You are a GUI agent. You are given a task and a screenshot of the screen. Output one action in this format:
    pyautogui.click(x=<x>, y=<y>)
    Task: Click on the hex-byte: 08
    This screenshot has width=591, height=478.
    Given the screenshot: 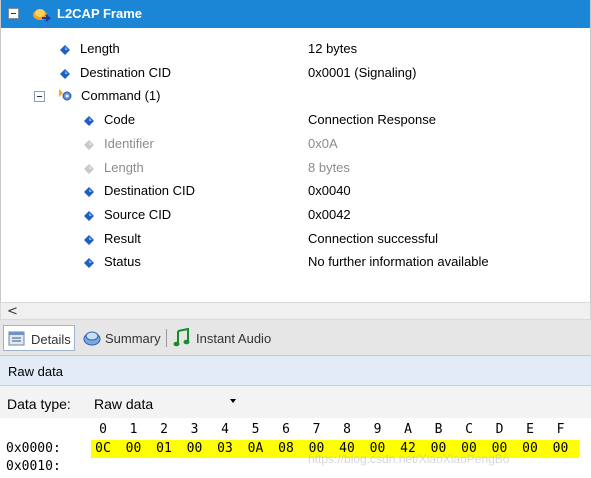 What is the action you would take?
    pyautogui.click(x=286, y=448)
    